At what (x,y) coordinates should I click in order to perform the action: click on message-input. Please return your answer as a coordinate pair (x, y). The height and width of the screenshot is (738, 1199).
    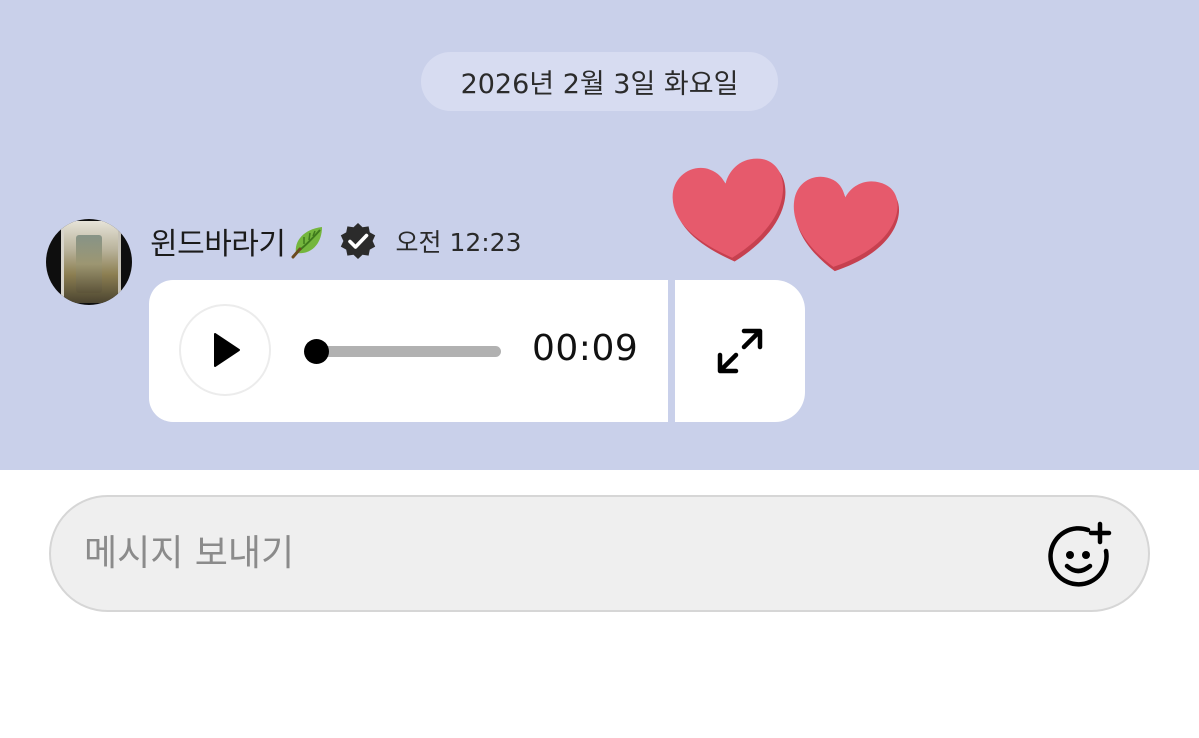
    Looking at the image, I should click on (549, 553).